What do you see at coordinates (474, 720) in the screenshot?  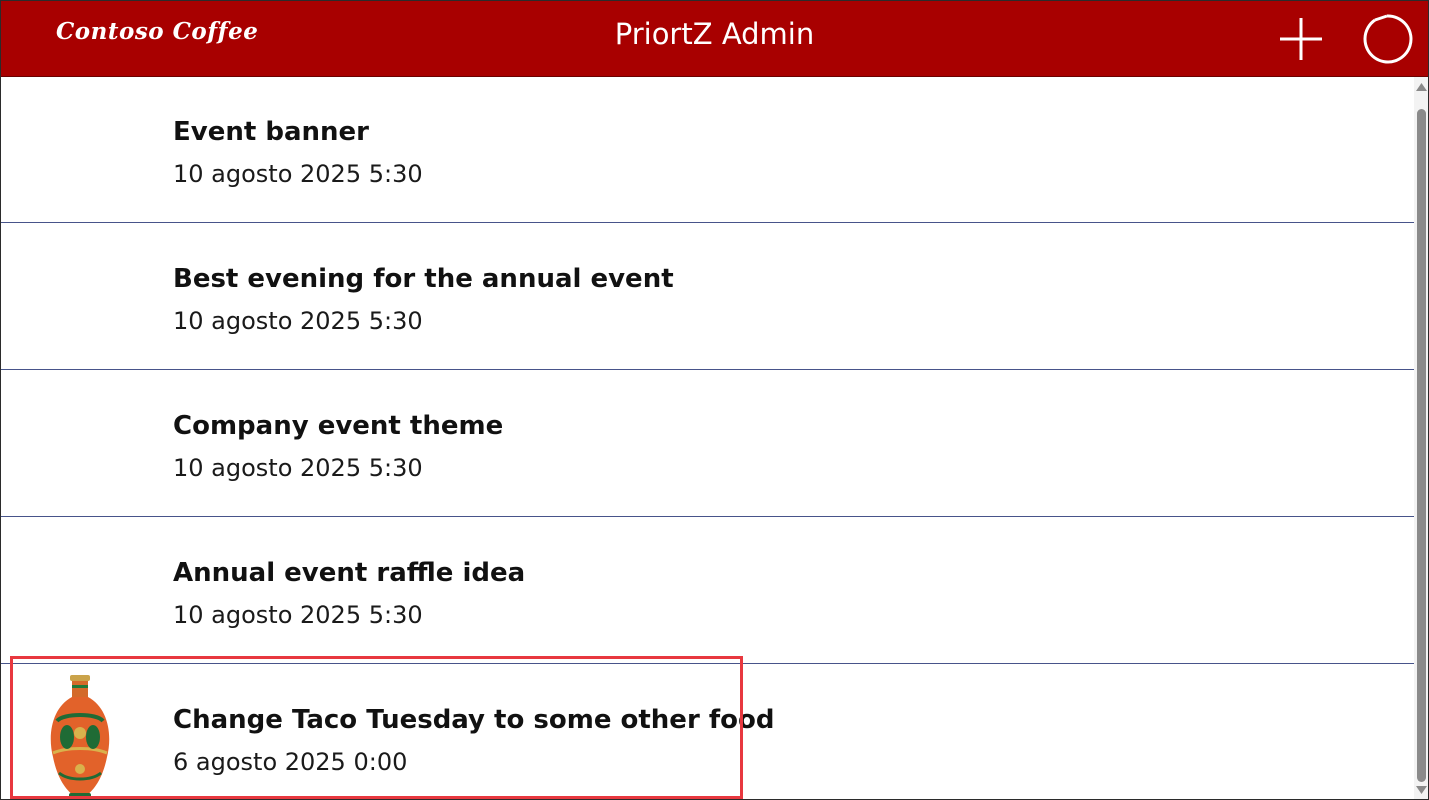 I see `item-title: Change Taco Tuesday to some other food` at bounding box center [474, 720].